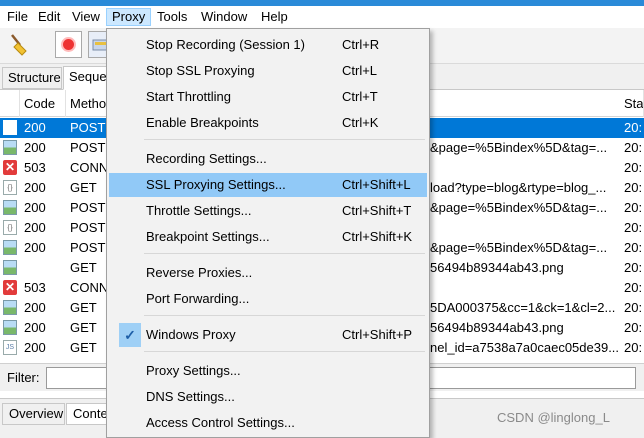 The height and width of the screenshot is (438, 644). I want to click on document-icon, so click(10, 127).